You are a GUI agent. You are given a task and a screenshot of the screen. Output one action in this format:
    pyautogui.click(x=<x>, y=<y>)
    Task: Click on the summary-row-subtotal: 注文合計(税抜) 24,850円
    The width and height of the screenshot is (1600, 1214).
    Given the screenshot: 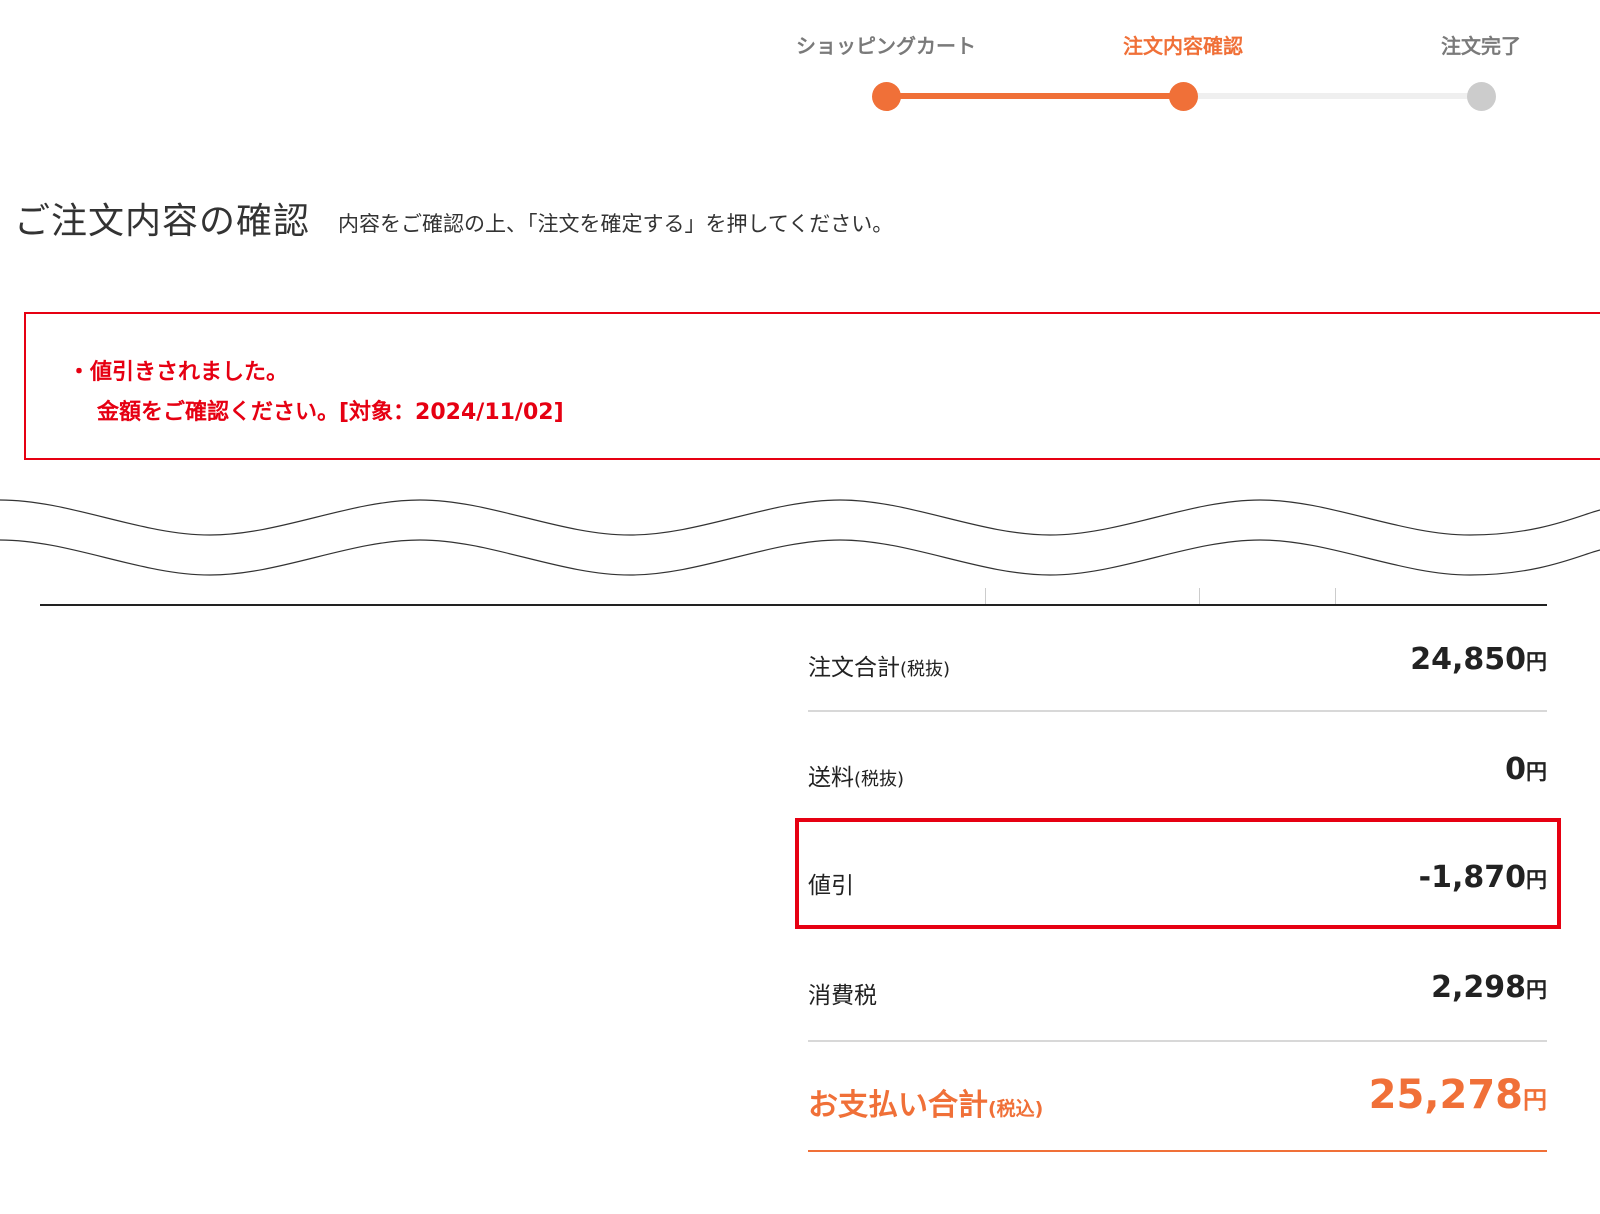 What is the action you would take?
    pyautogui.click(x=1177, y=667)
    